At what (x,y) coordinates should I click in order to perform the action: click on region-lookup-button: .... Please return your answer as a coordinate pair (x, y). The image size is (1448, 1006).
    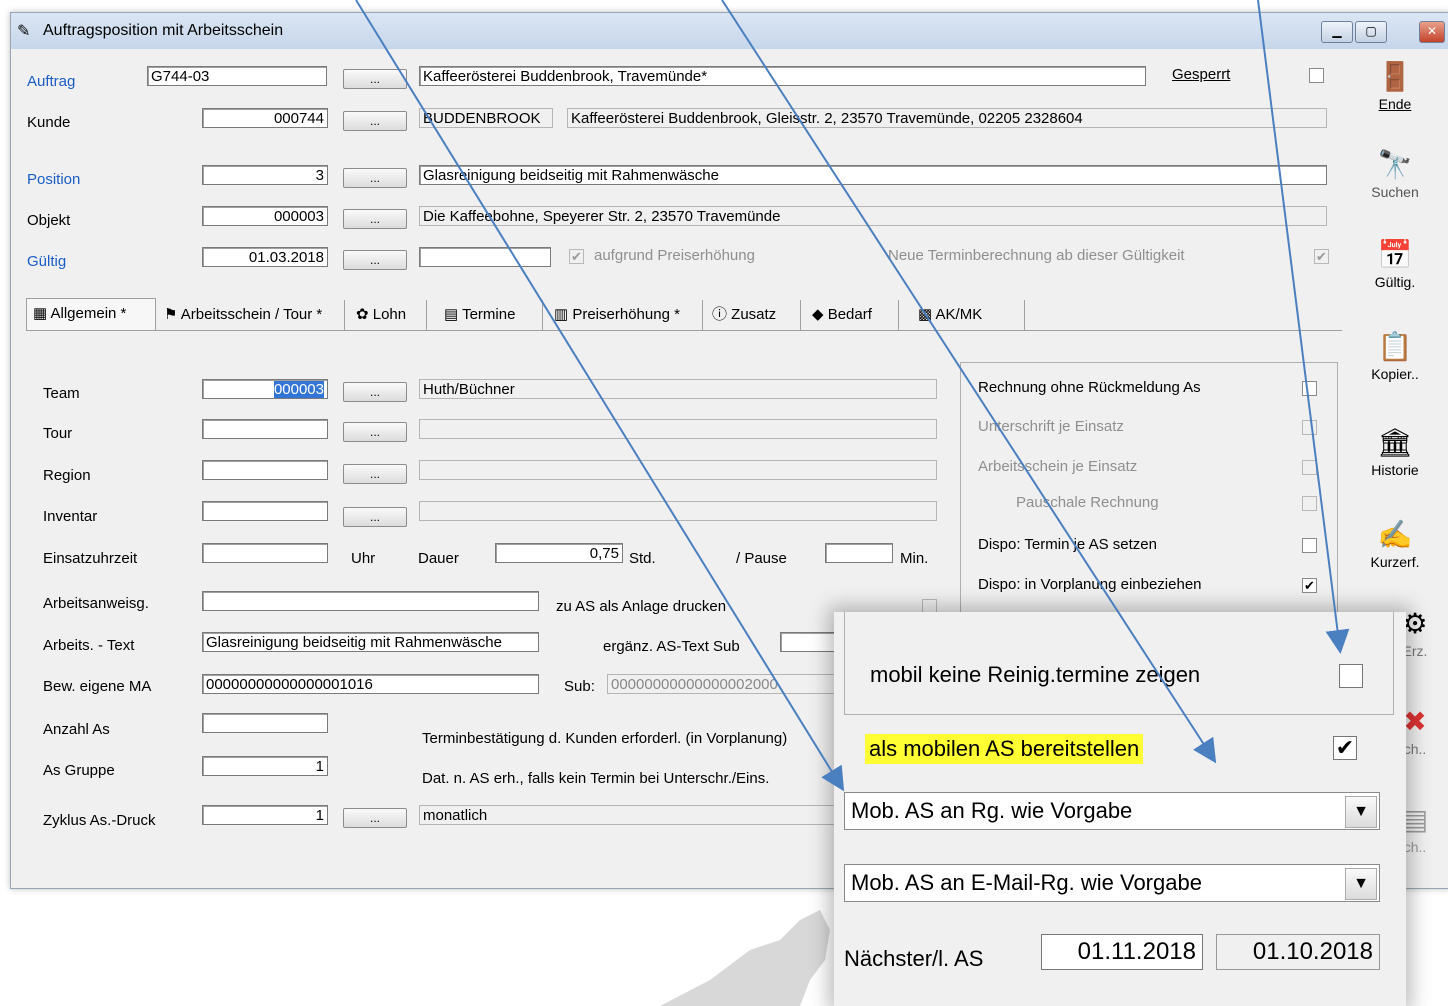
    Looking at the image, I should click on (375, 474).